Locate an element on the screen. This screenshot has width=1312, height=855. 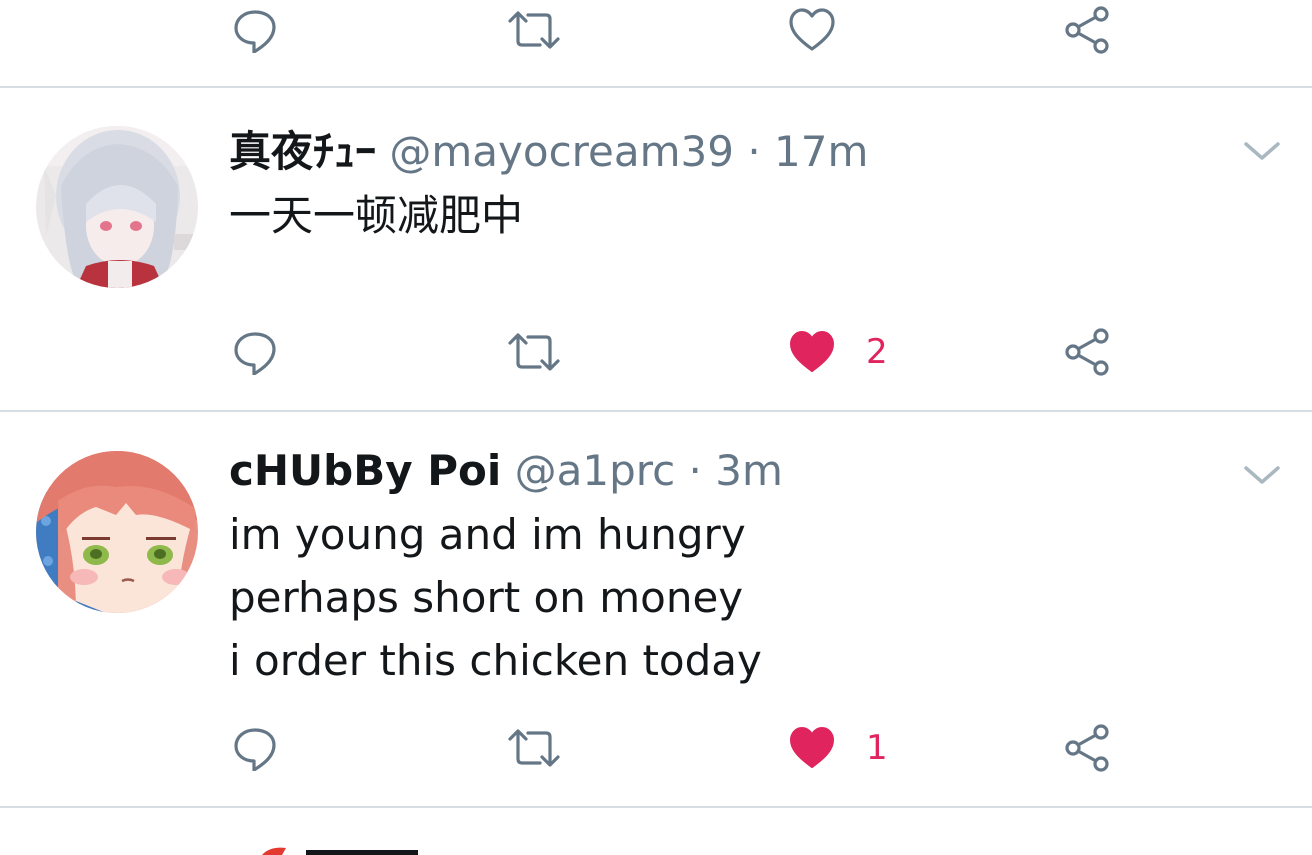
like-button: 2 is located at coordinates (838, 352).